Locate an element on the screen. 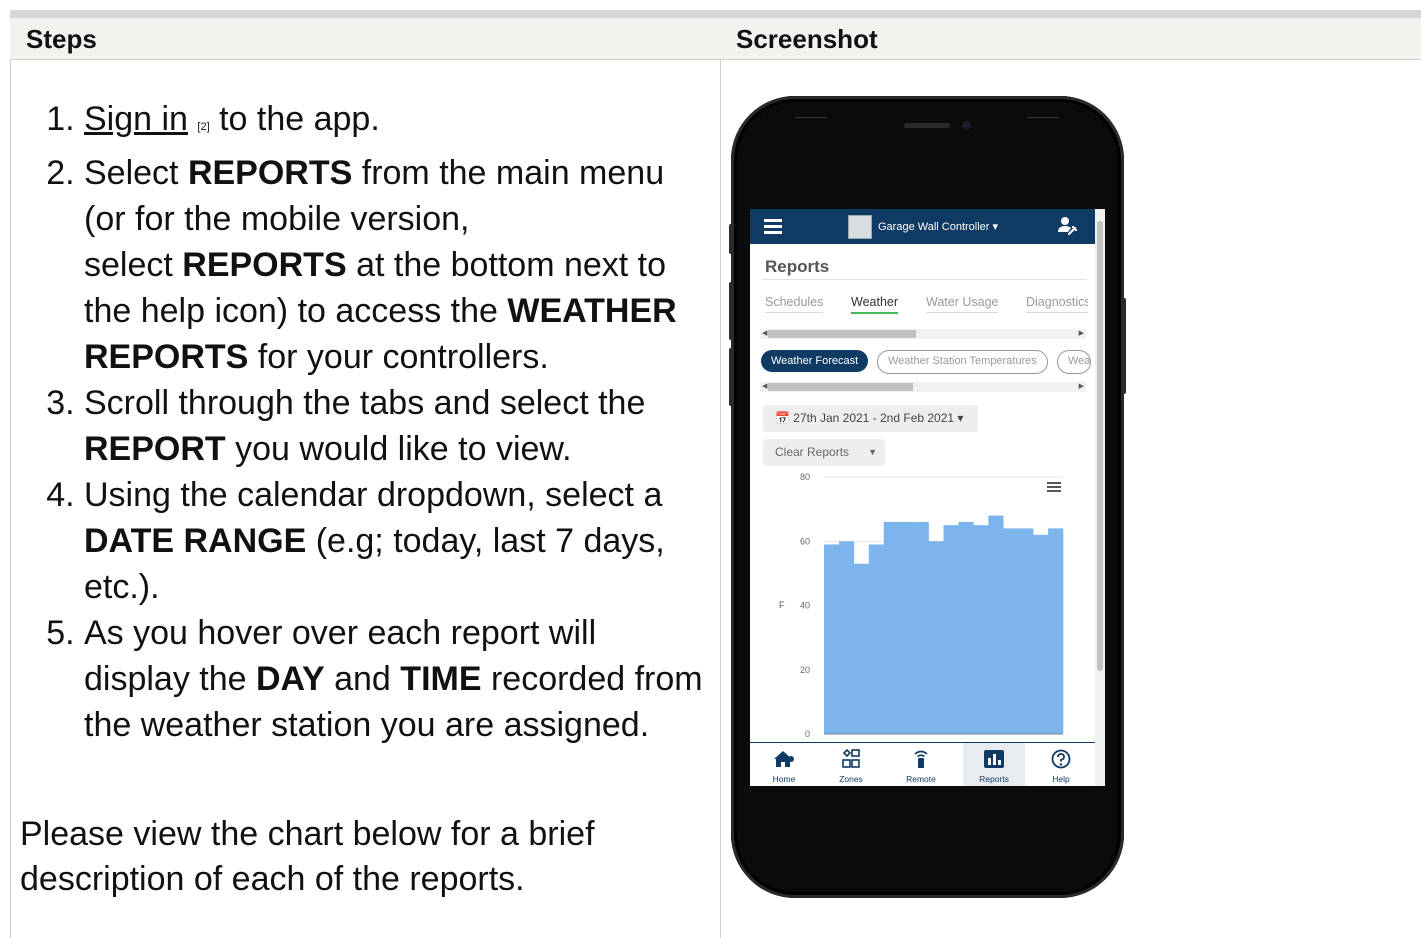 The height and width of the screenshot is (938, 1421). bottom-navigation: Home Zones Remote Reports Help is located at coordinates (922, 764).